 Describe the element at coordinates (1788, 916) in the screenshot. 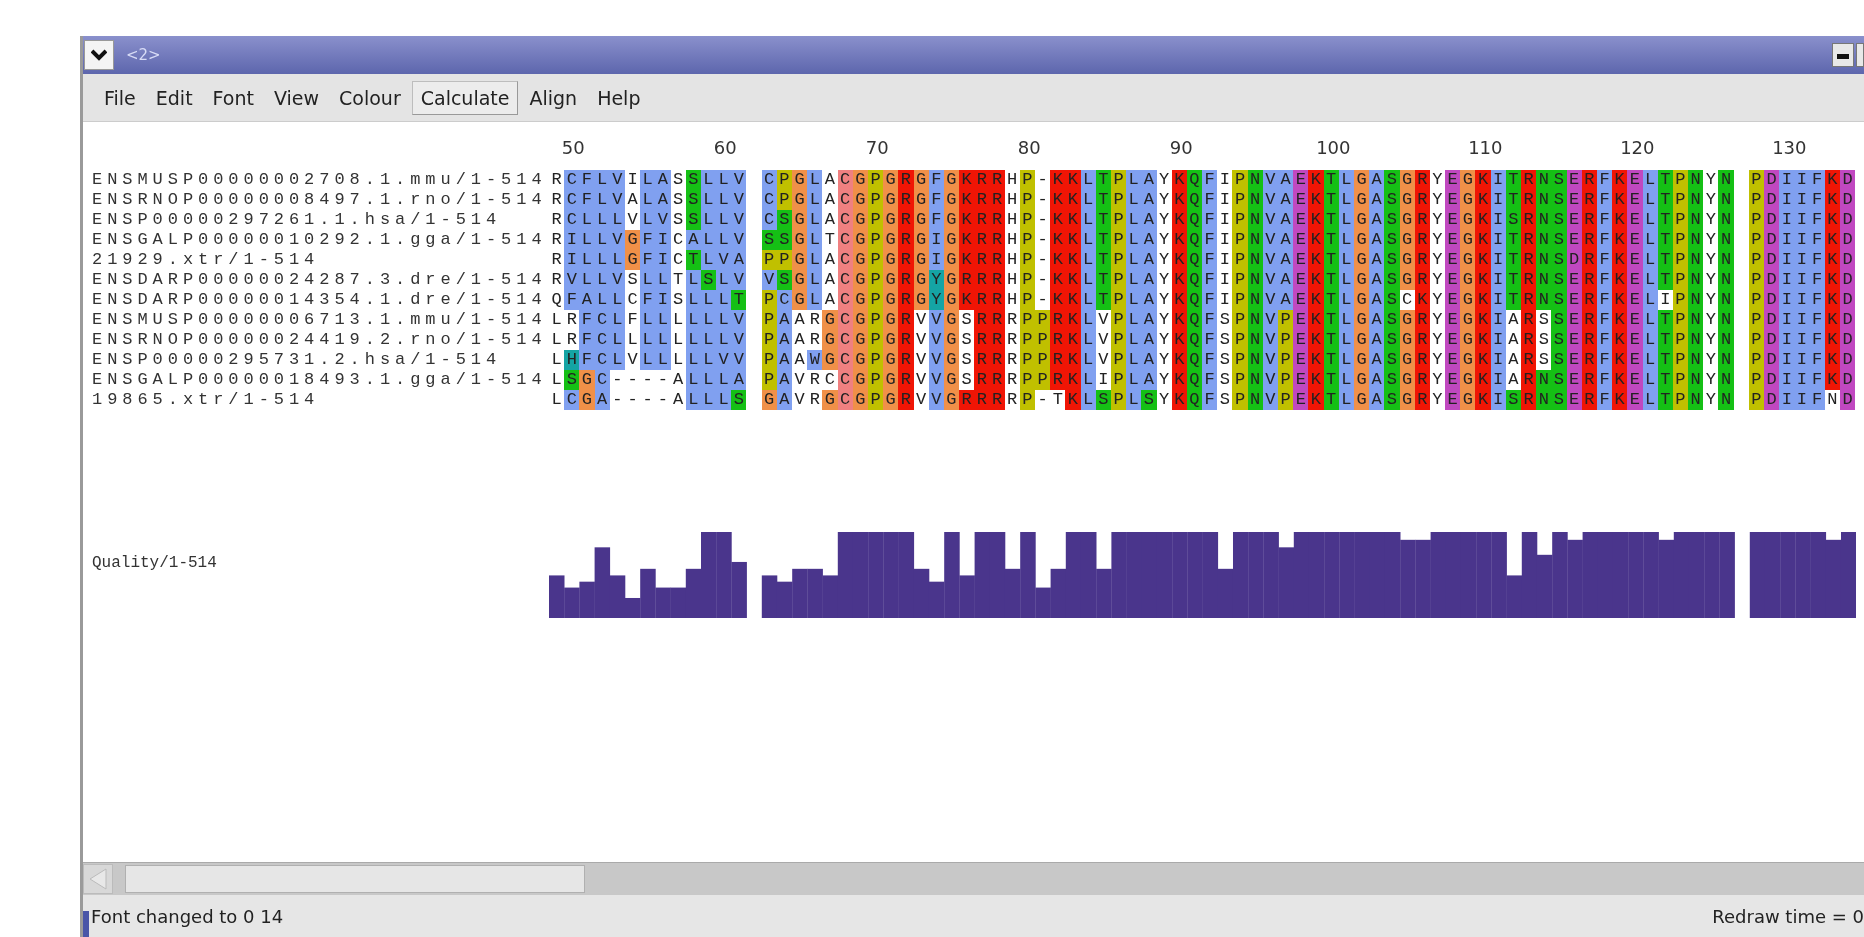

I see `redraw-time: Redraw time = 0` at that location.